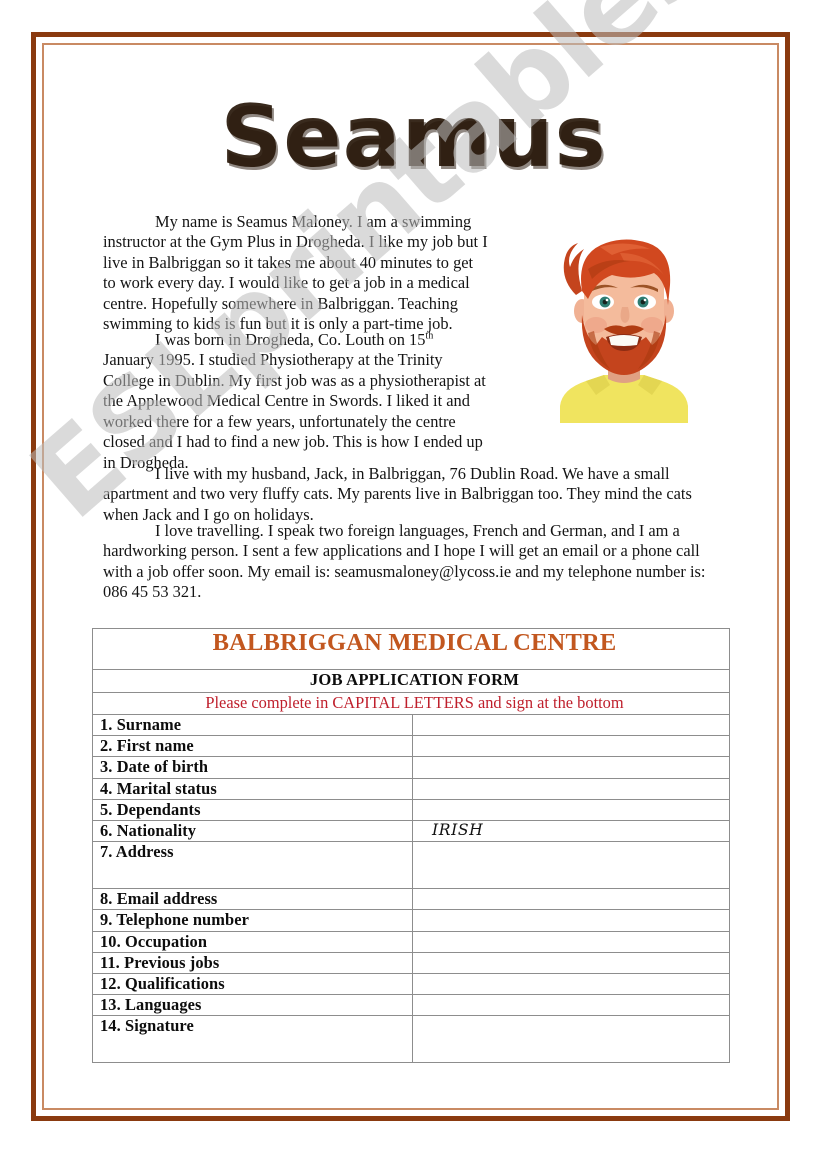 The image size is (821, 1161). What do you see at coordinates (458, 829) in the screenshot?
I see `form-field-value: IRISH` at bounding box center [458, 829].